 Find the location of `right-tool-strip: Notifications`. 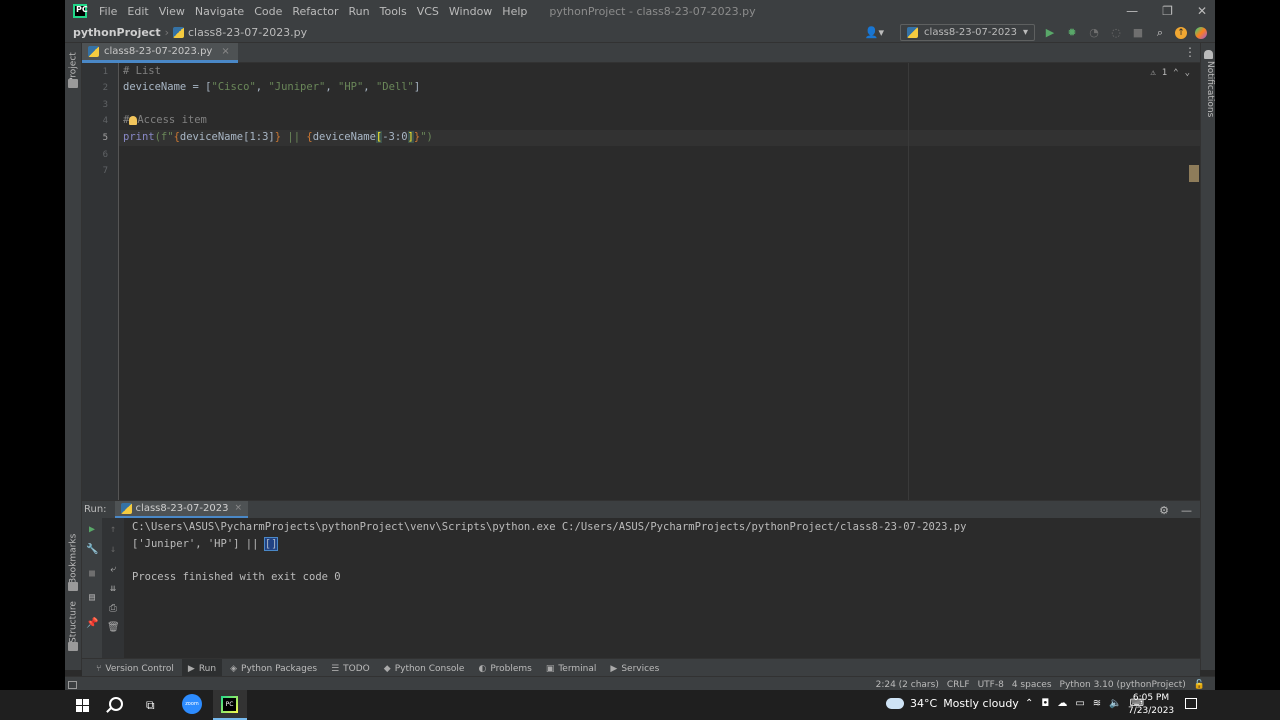

right-tool-strip: Notifications is located at coordinates (1207, 356).